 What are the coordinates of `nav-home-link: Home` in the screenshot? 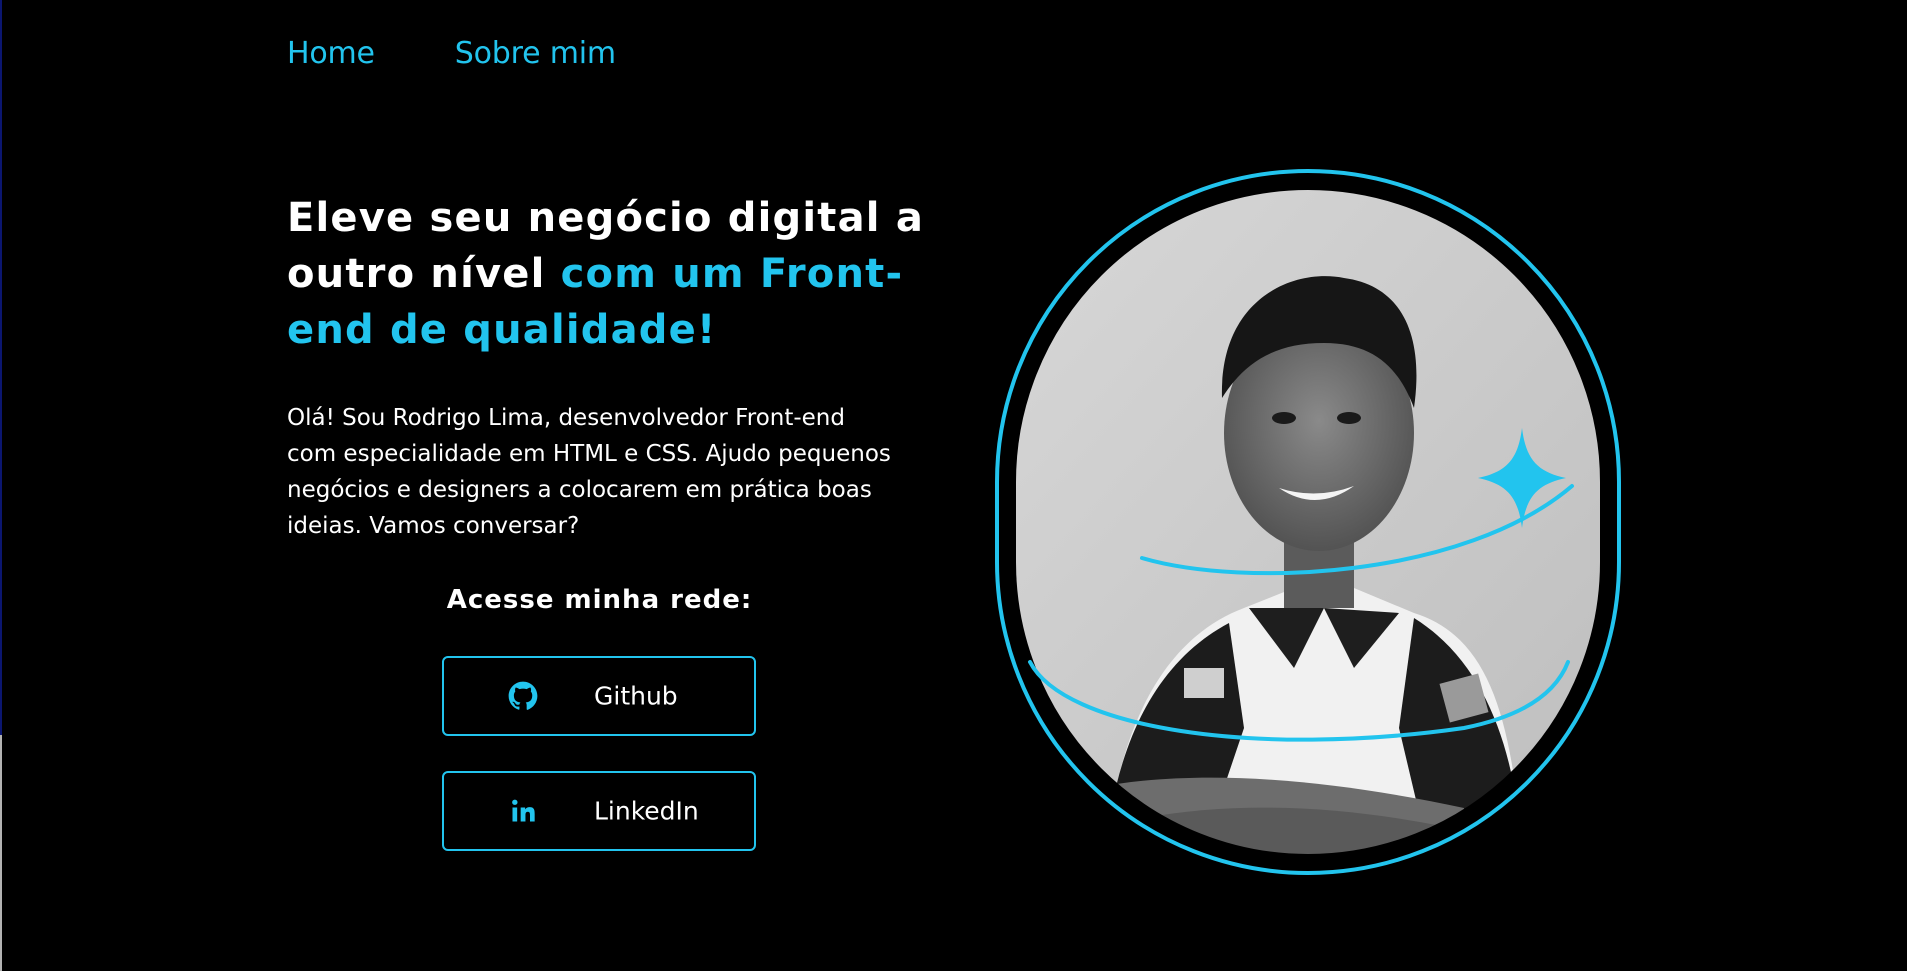 It's located at (331, 53).